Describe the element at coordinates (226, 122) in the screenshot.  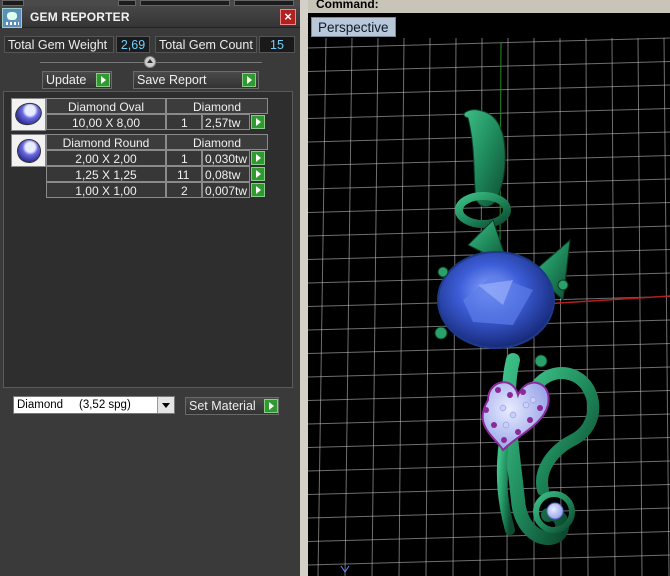
I see `gem-weight-cell: 2,57tw` at that location.